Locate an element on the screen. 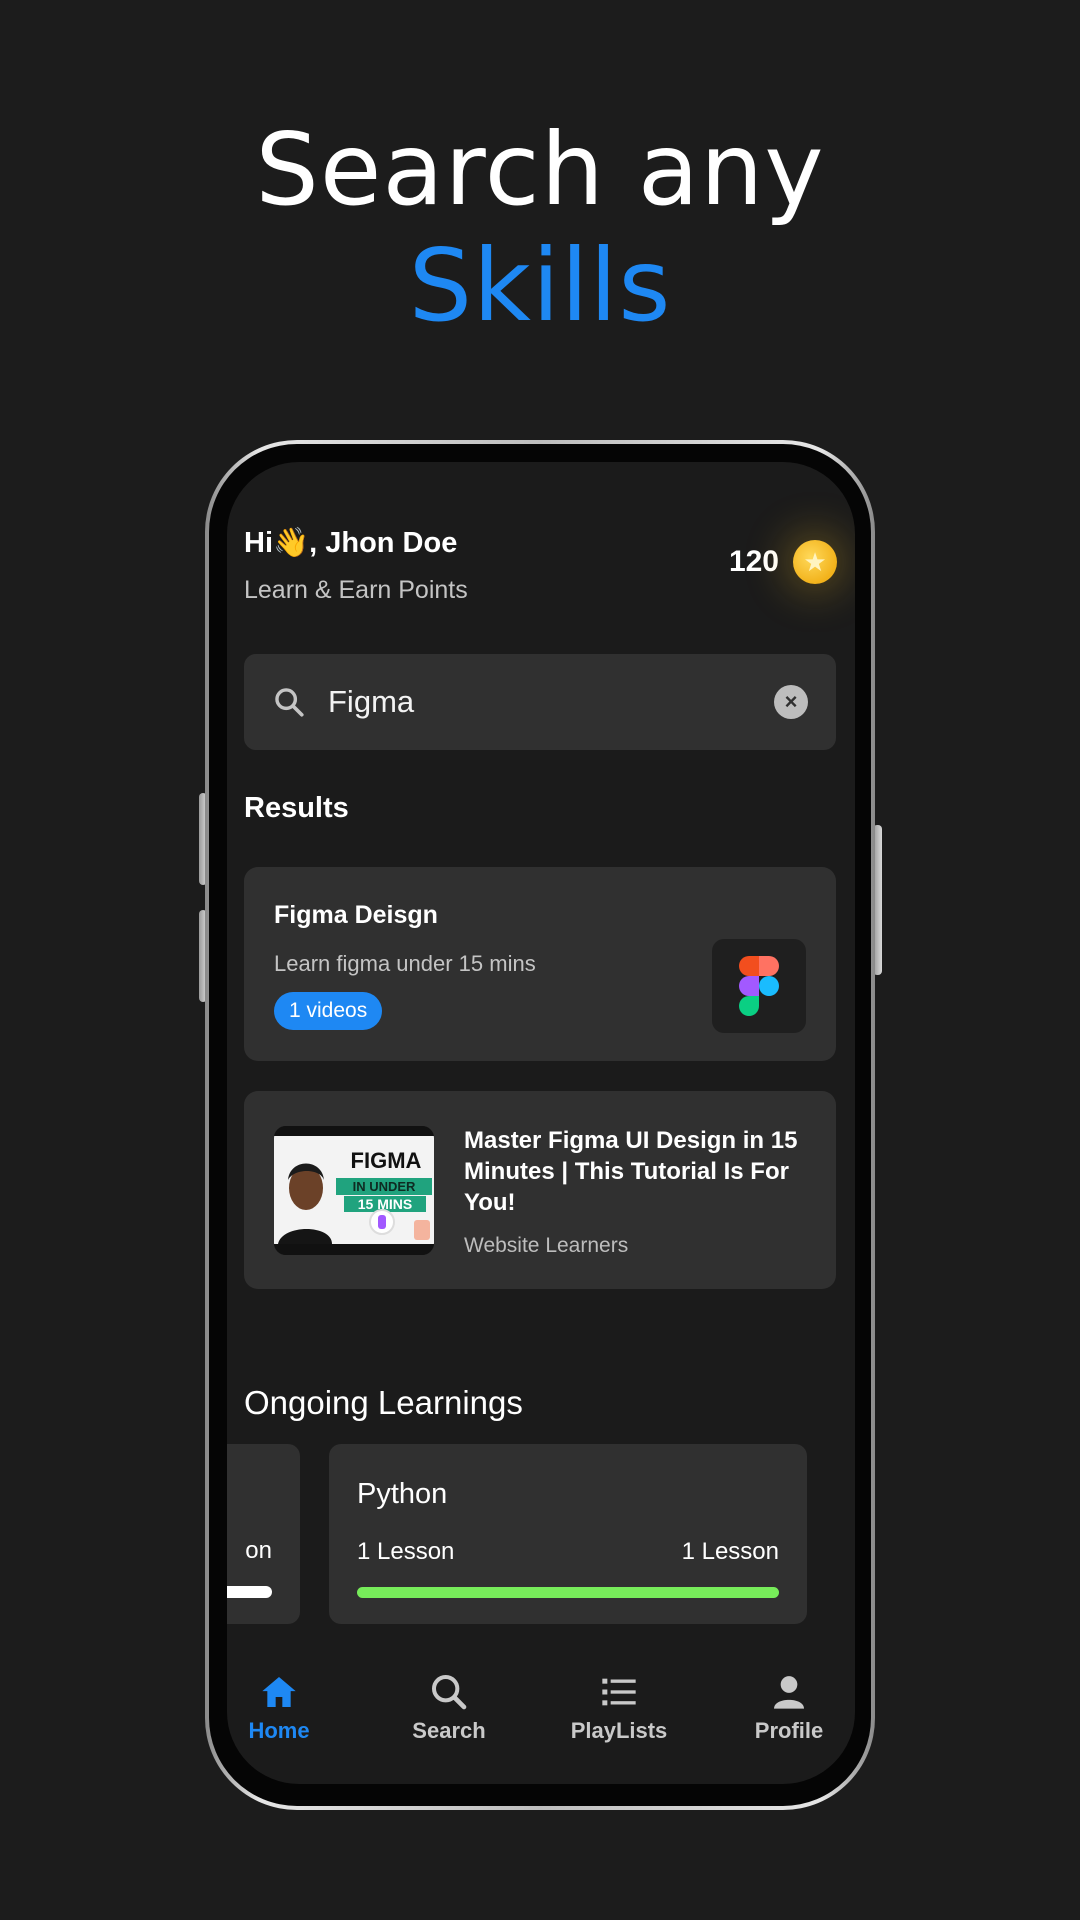  course-title: Figma Deisgn is located at coordinates (356, 915).